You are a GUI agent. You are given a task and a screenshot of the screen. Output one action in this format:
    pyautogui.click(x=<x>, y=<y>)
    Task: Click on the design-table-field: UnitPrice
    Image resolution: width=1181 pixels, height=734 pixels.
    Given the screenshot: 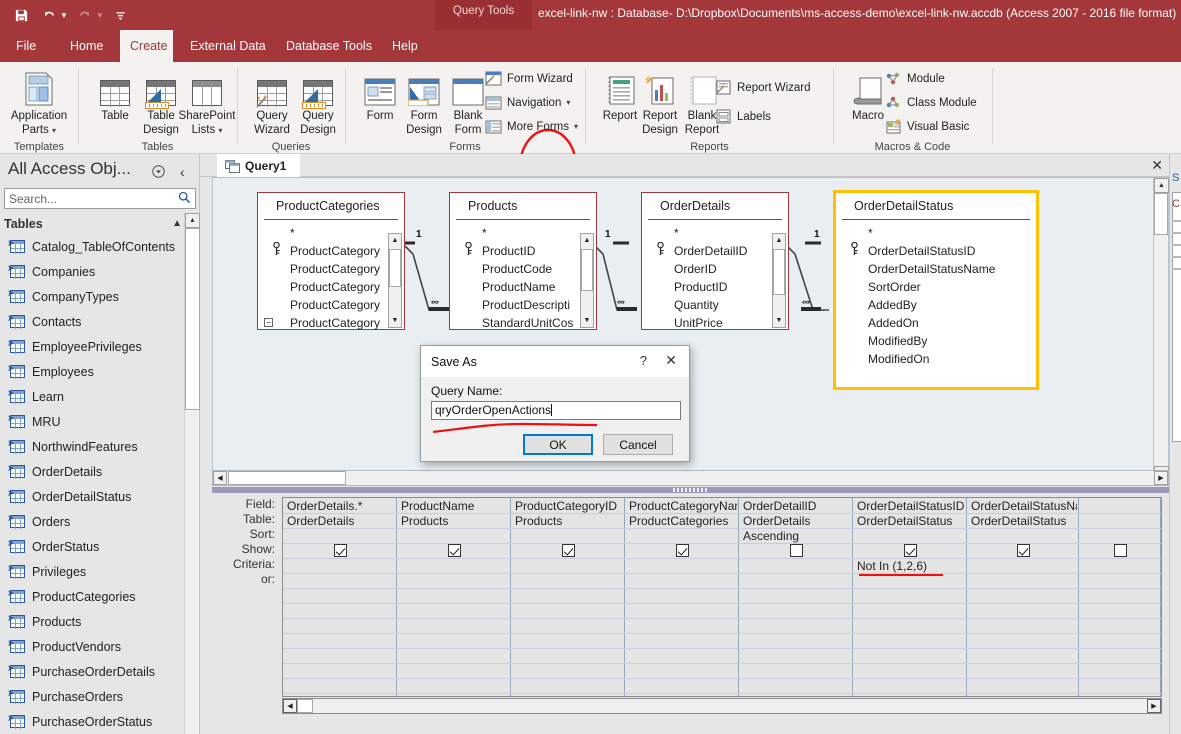 What is the action you would take?
    pyautogui.click(x=715, y=323)
    